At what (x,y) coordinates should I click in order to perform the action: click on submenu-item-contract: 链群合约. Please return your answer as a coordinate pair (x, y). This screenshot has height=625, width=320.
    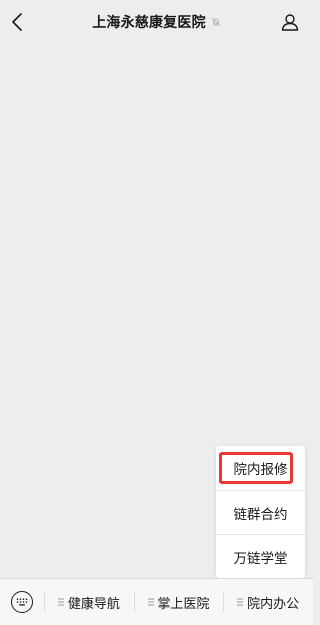
    Looking at the image, I should click on (260, 512).